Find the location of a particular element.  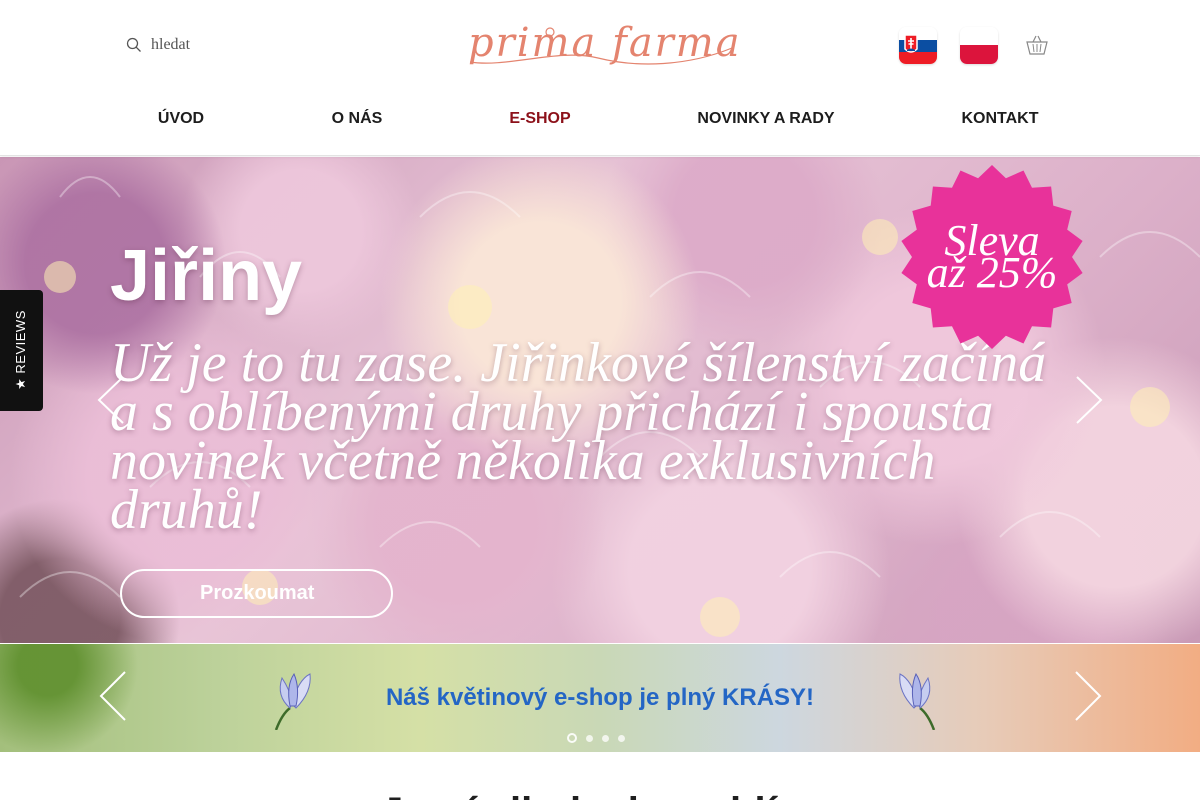

reviews-tab: ★ REVIEWS is located at coordinates (21, 350).